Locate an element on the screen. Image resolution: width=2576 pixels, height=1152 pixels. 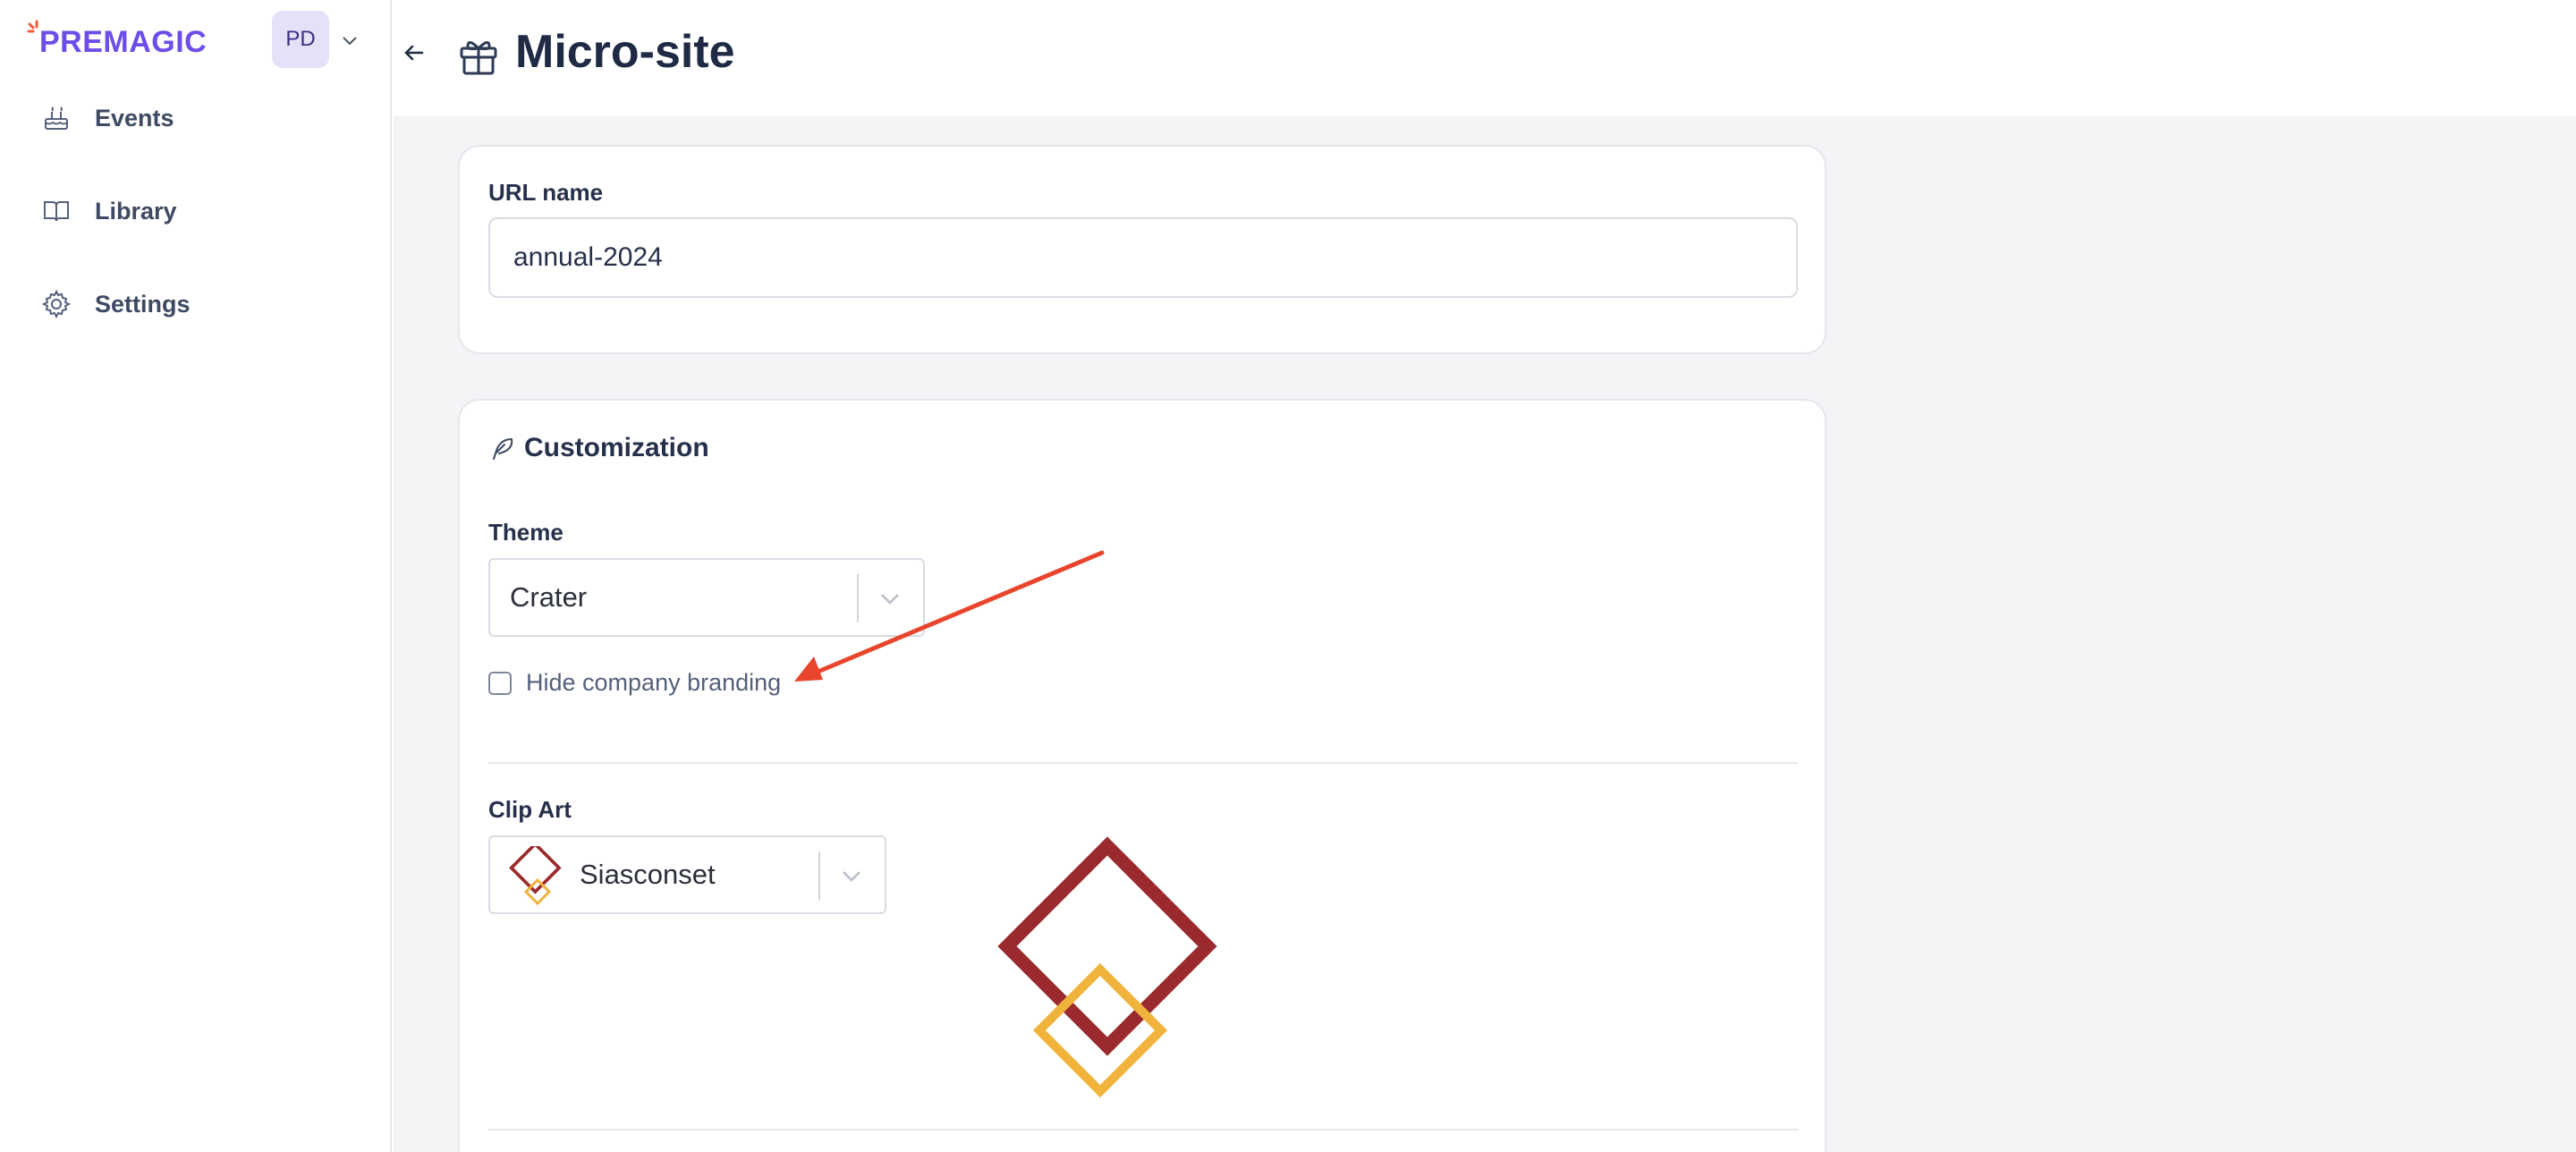
arrow-left-icon is located at coordinates (414, 53).